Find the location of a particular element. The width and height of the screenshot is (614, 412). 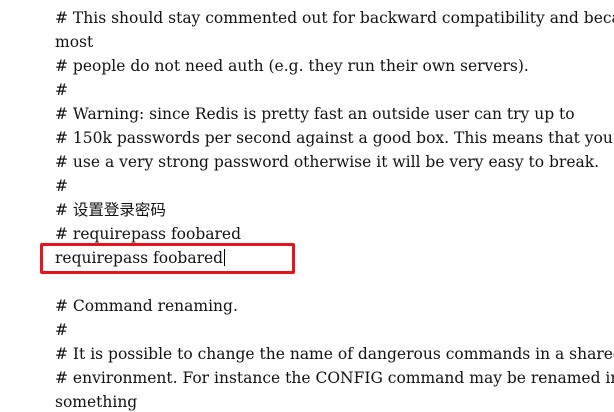

code-line: something is located at coordinates (96, 402).